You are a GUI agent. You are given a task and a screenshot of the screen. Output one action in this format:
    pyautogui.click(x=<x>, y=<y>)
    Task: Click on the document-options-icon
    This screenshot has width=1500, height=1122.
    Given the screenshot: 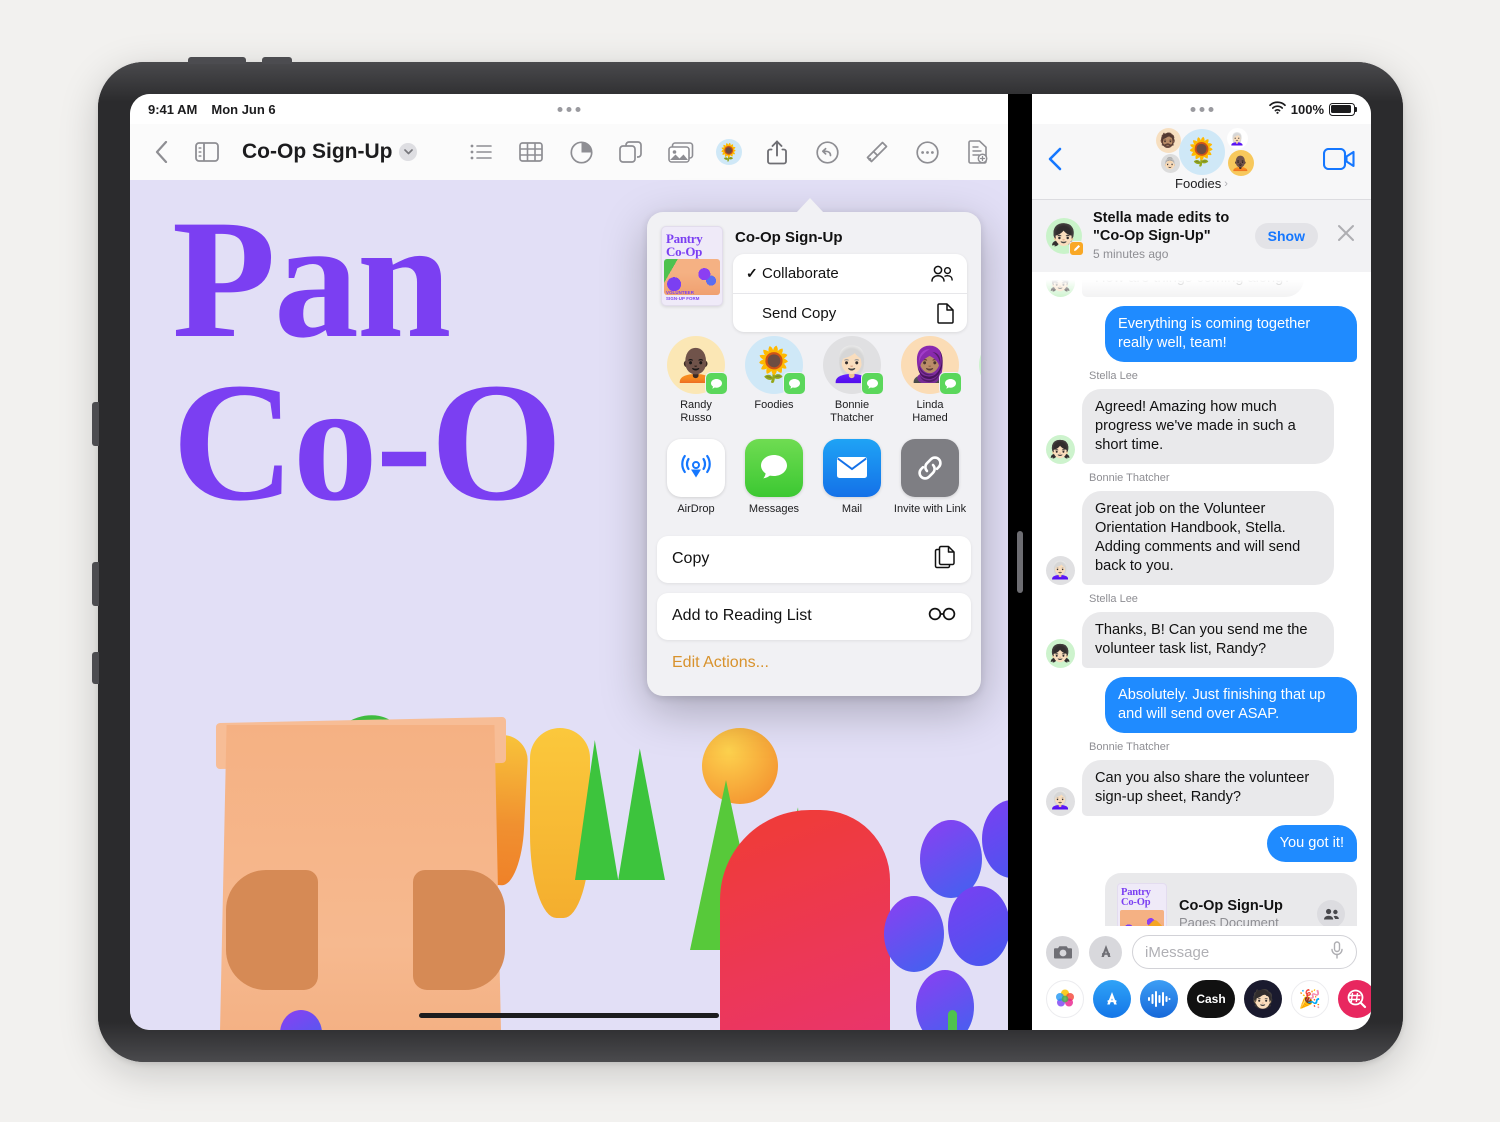 What is the action you would take?
    pyautogui.click(x=977, y=152)
    